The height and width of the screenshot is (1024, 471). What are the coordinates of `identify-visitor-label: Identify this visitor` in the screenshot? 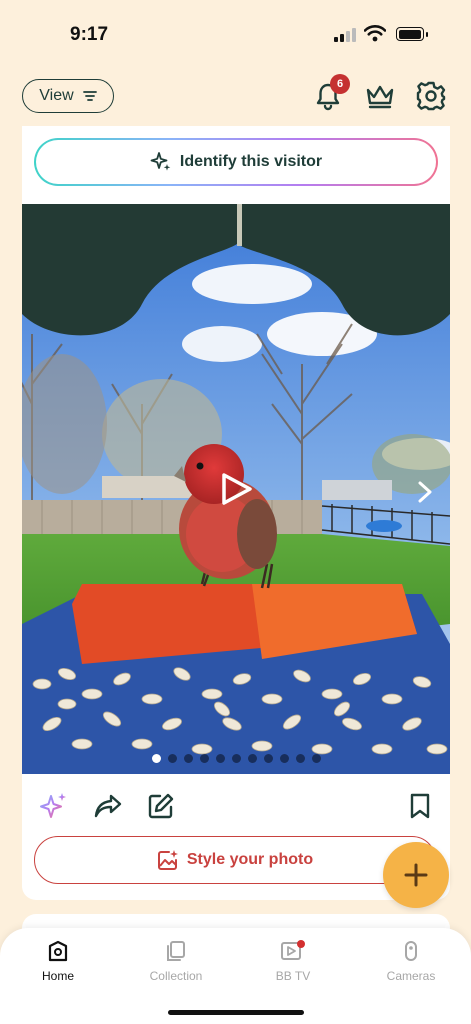 It's located at (251, 161).